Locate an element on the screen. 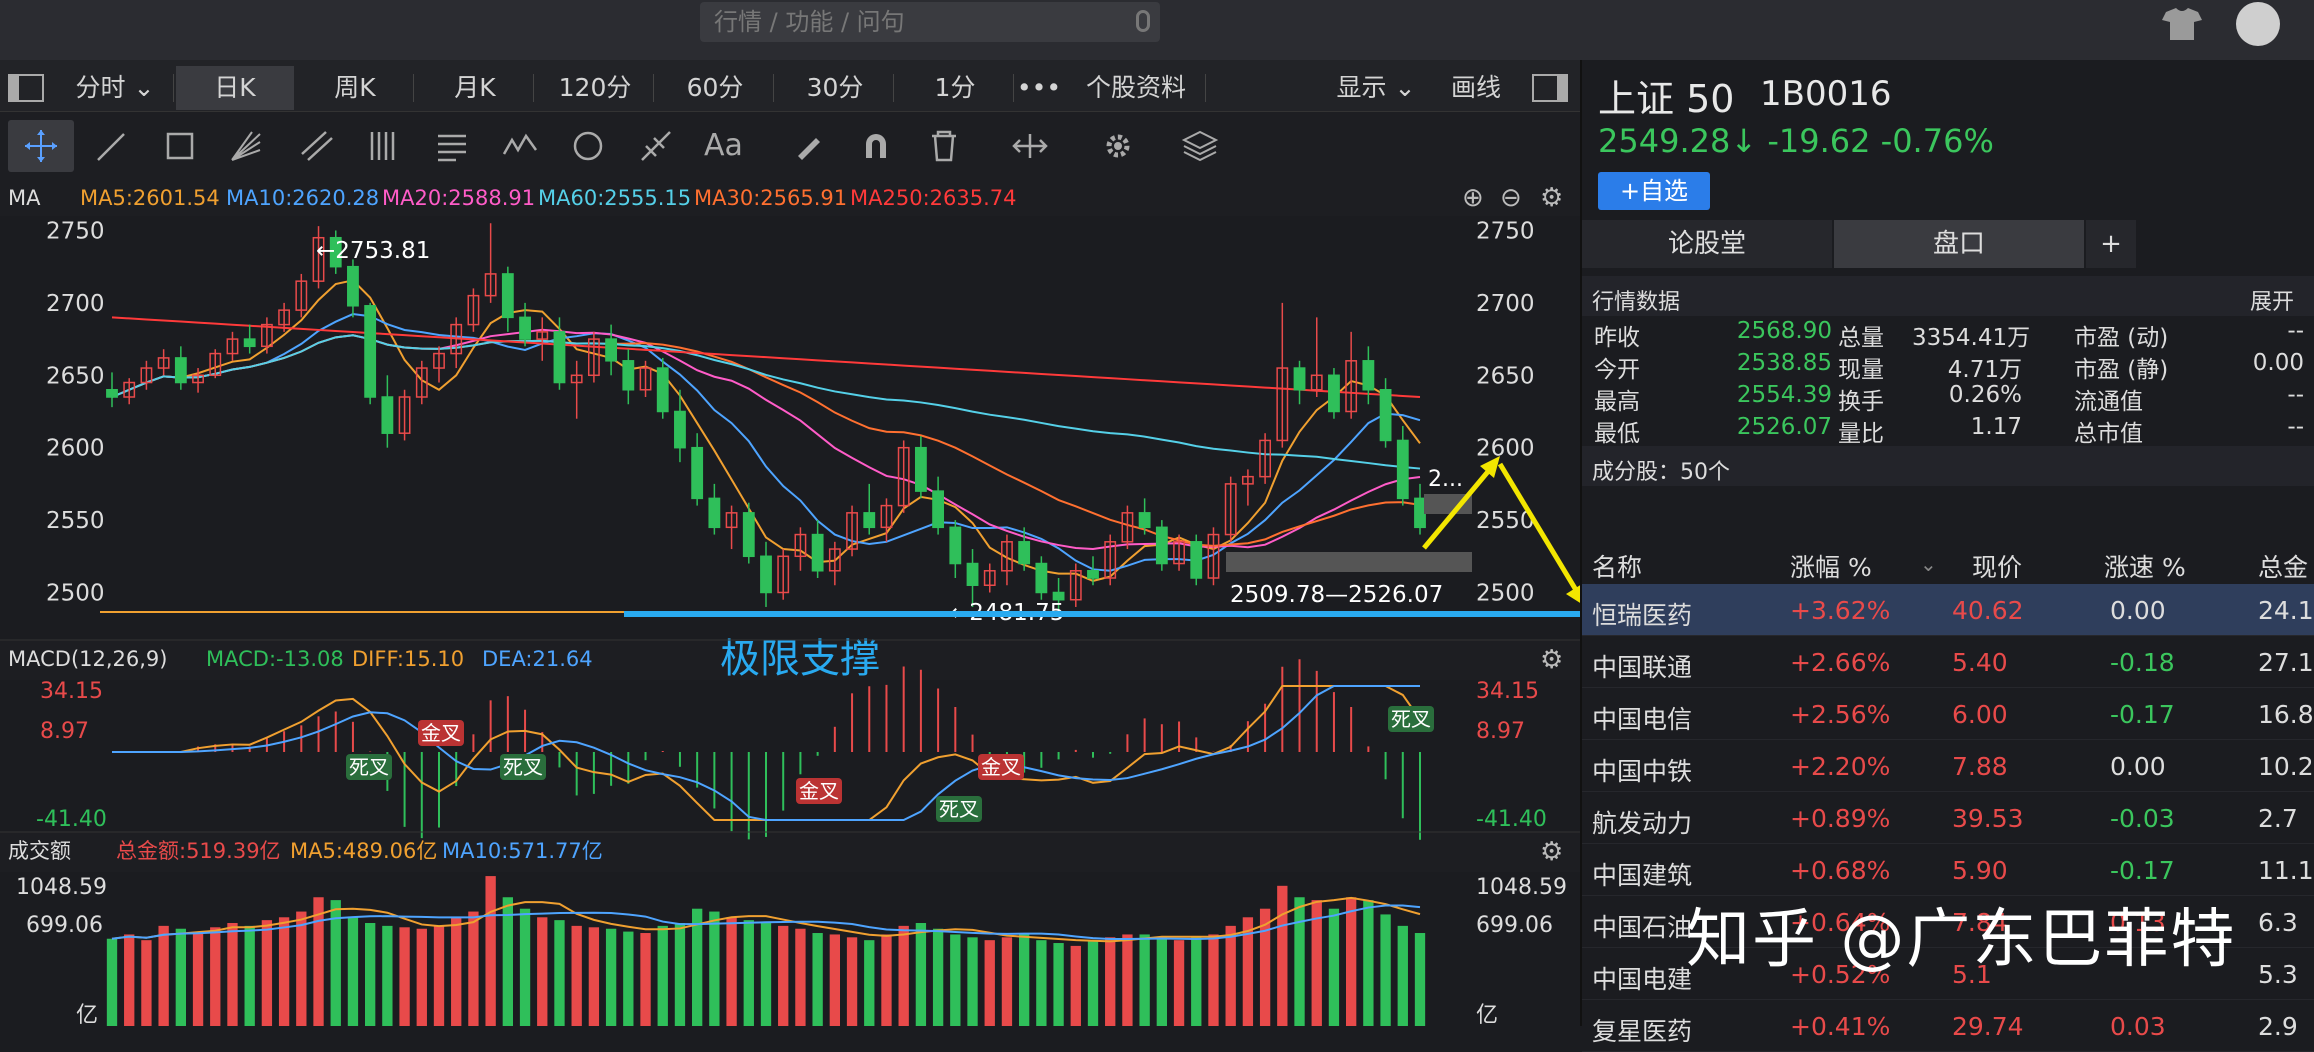  tshirt-icon is located at coordinates (2182, 24).